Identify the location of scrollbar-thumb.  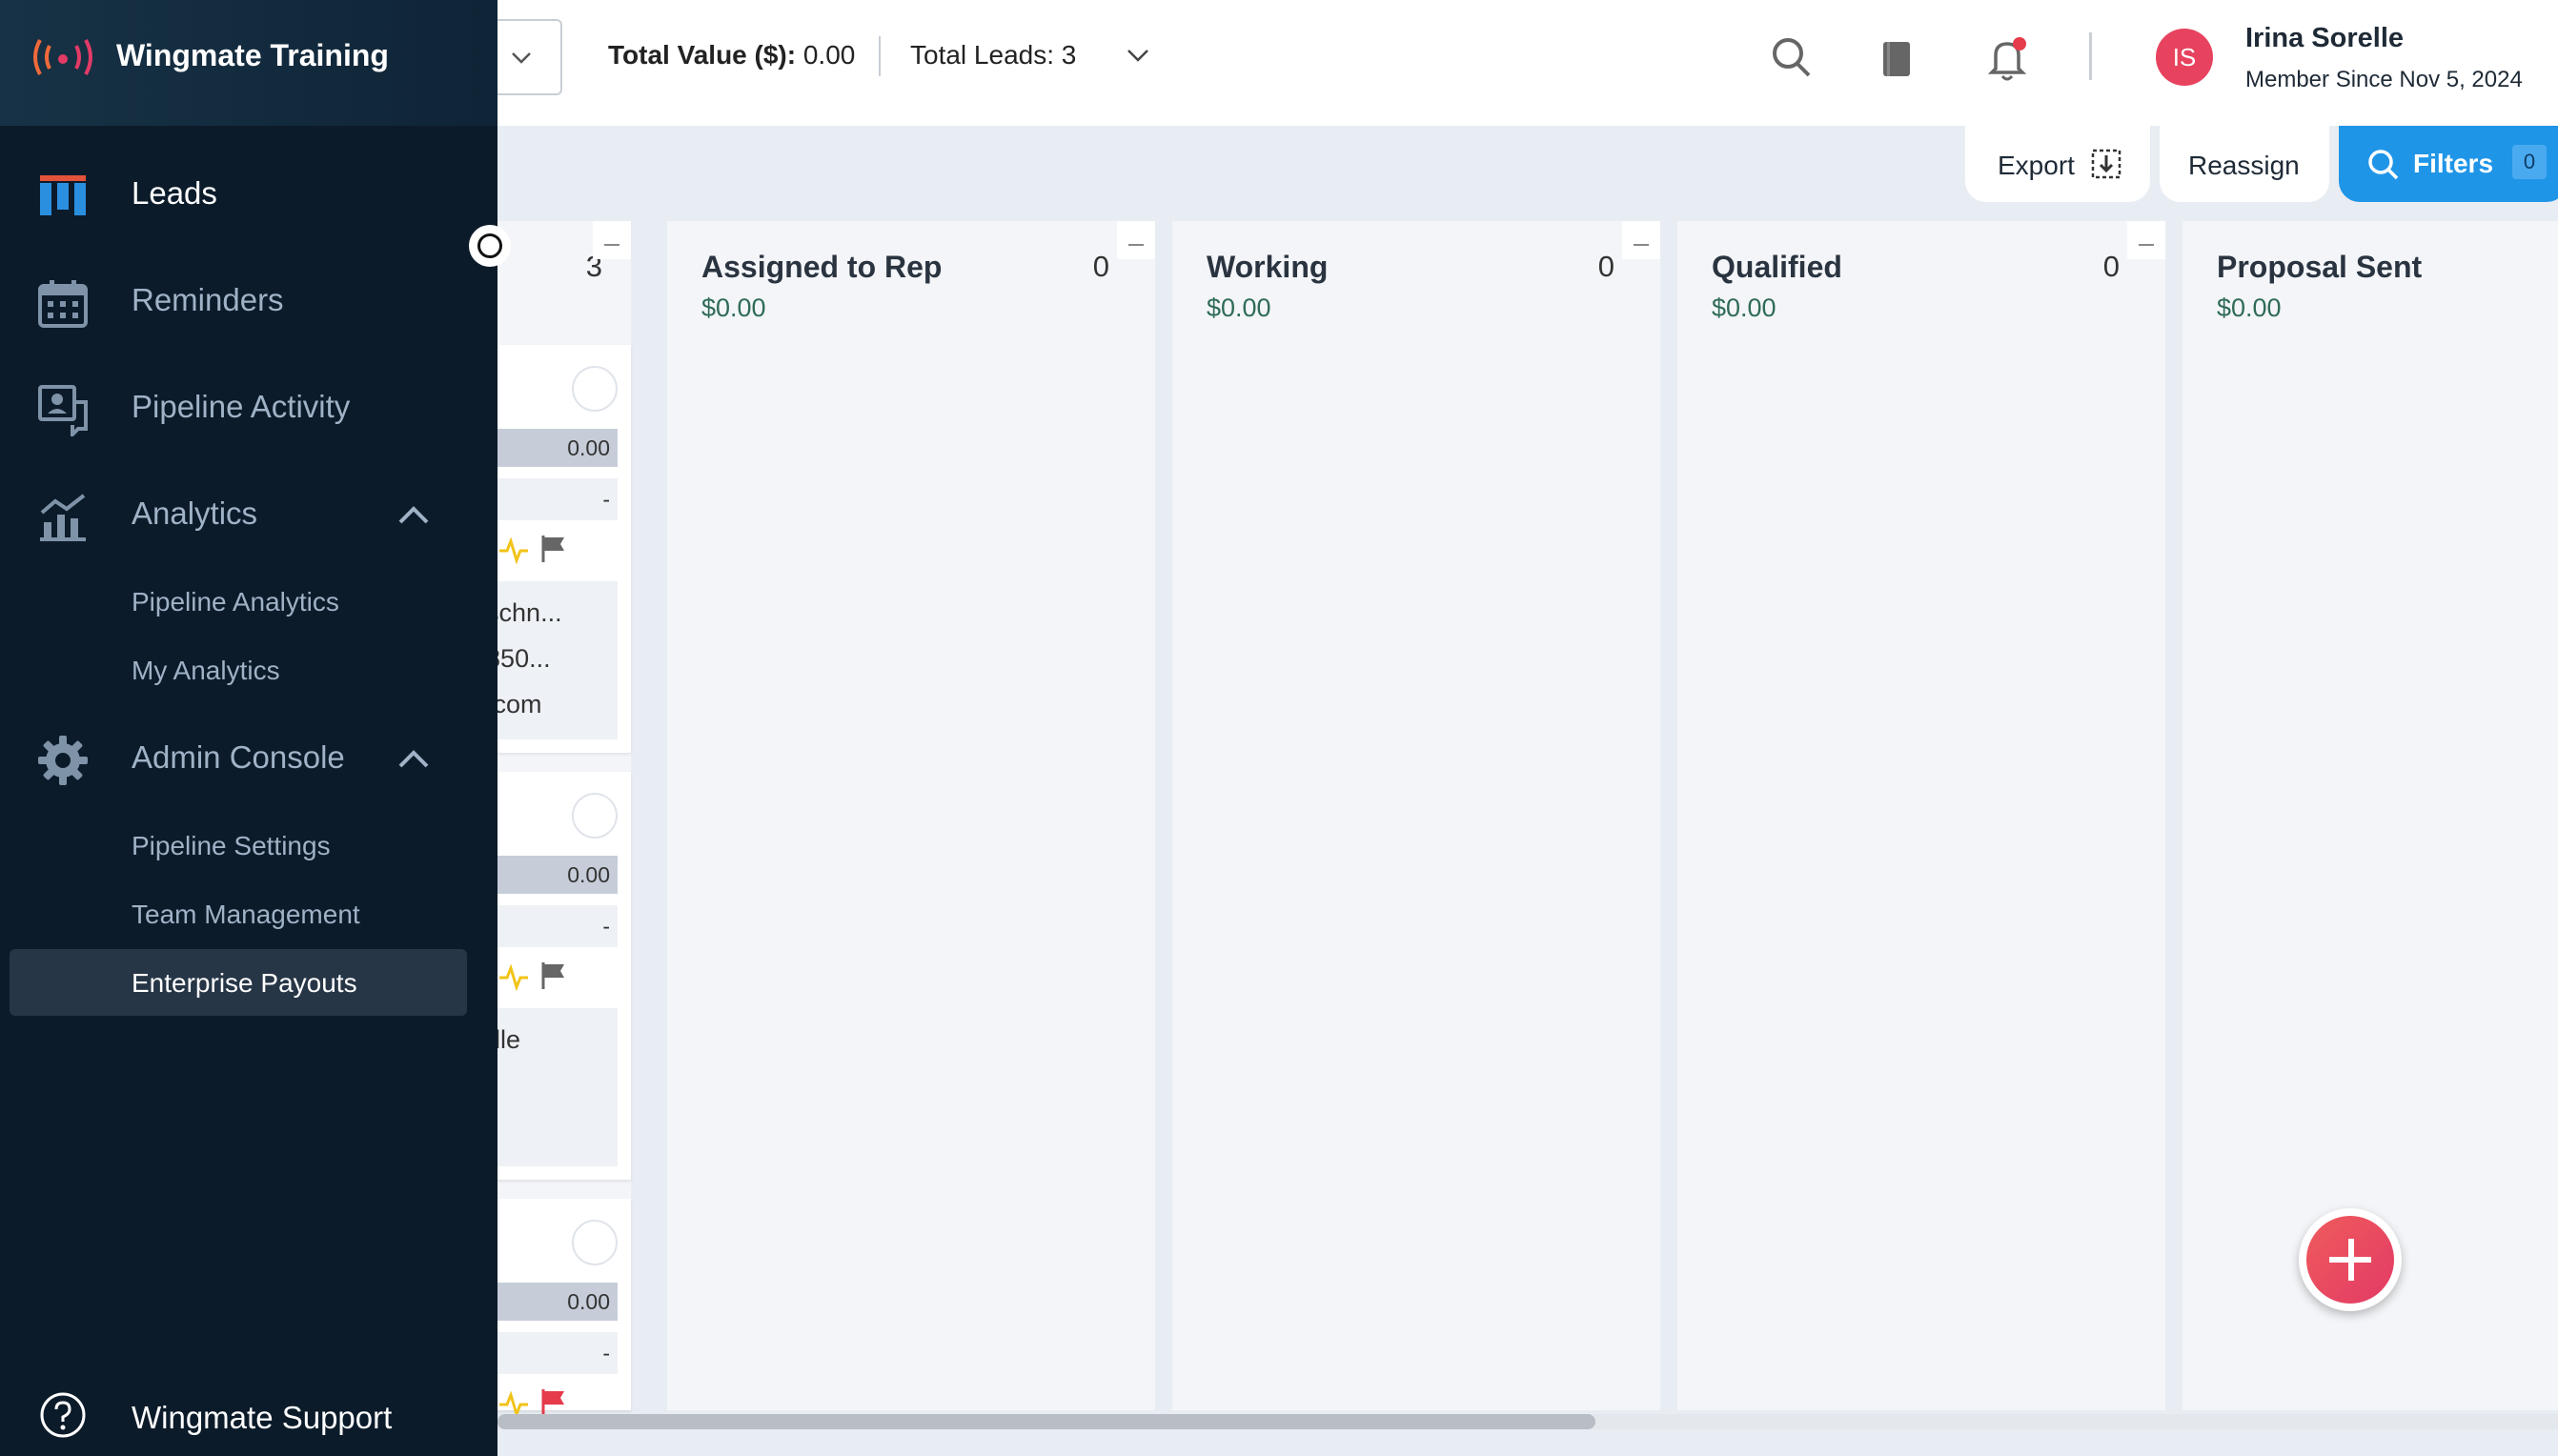
(1046, 1421).